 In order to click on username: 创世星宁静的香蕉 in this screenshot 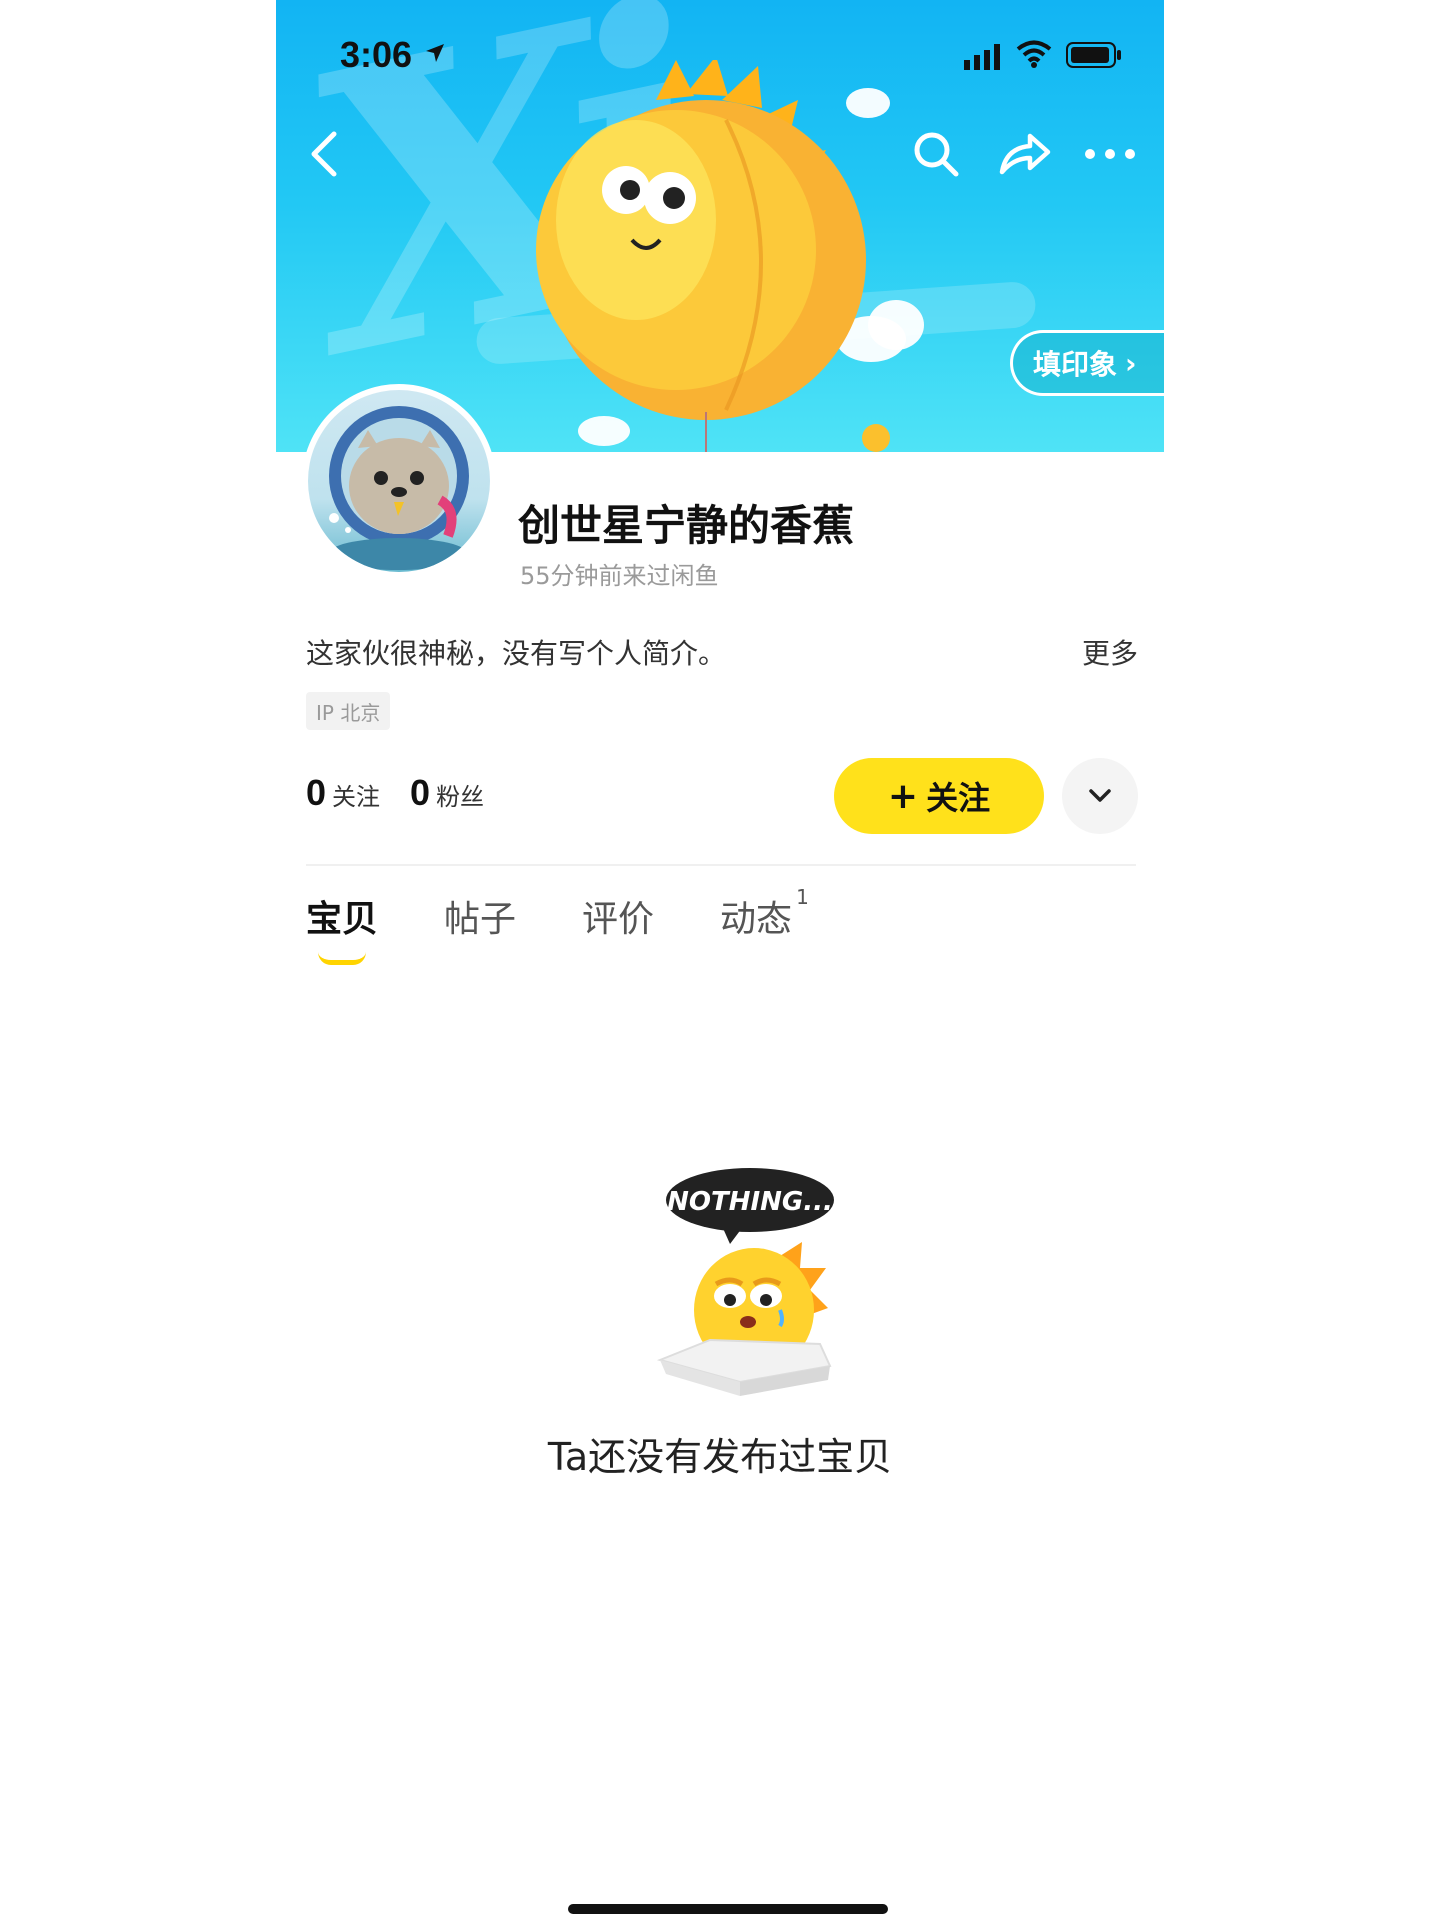, I will do `click(686, 525)`.